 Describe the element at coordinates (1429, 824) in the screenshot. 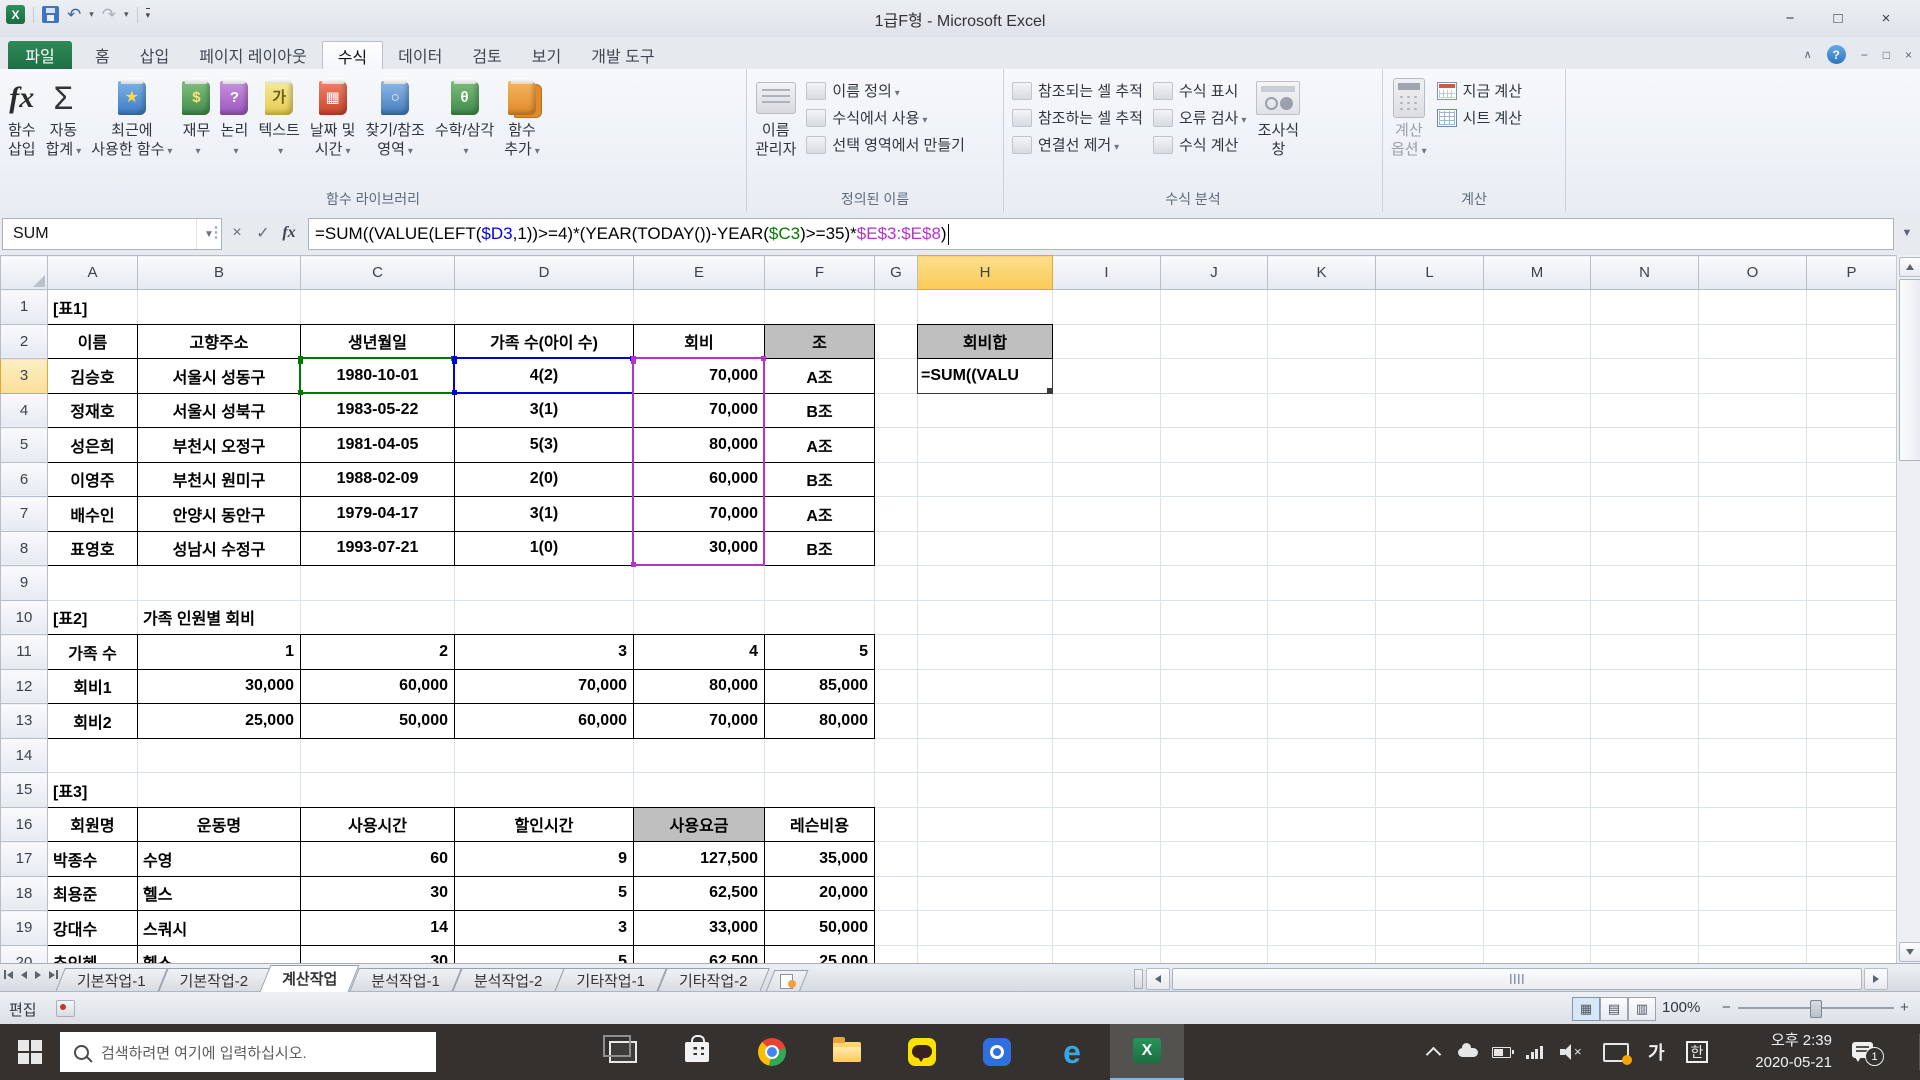

I see `cell-L16` at that location.